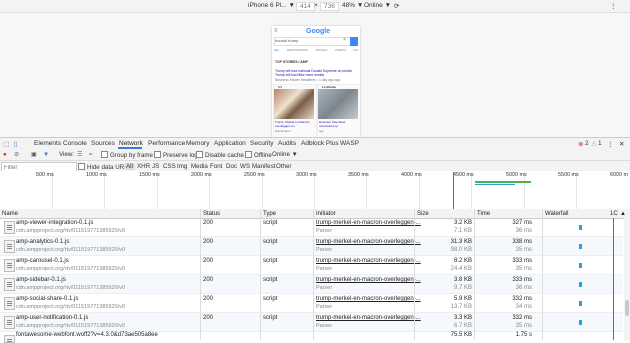  What do you see at coordinates (627, 279) in the screenshot?
I see `table-scrollbar` at bounding box center [627, 279].